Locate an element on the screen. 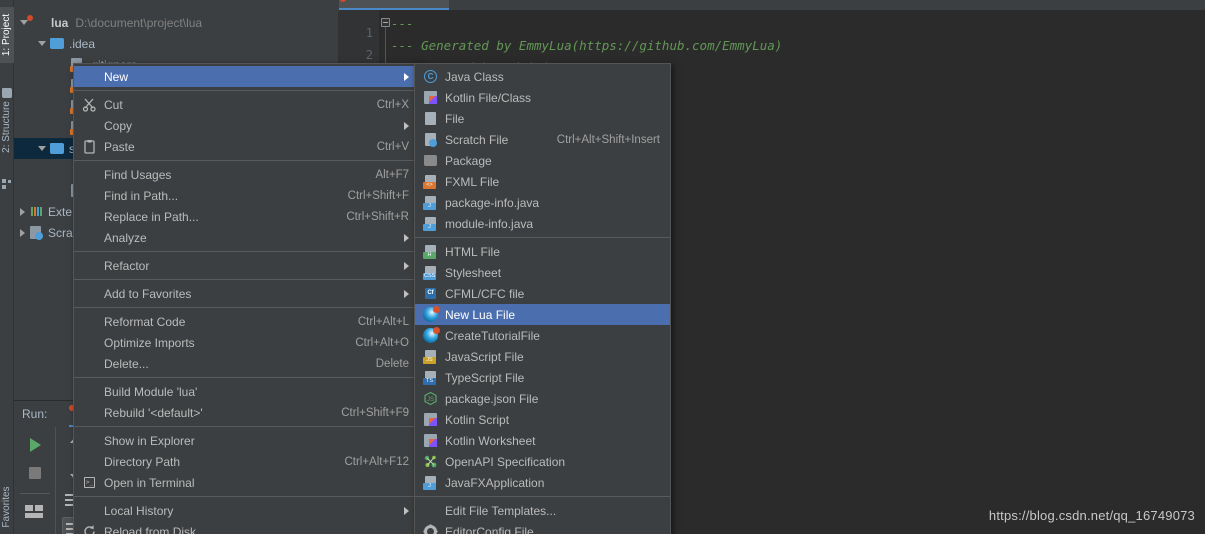  rerun-button is located at coordinates (35, 445).